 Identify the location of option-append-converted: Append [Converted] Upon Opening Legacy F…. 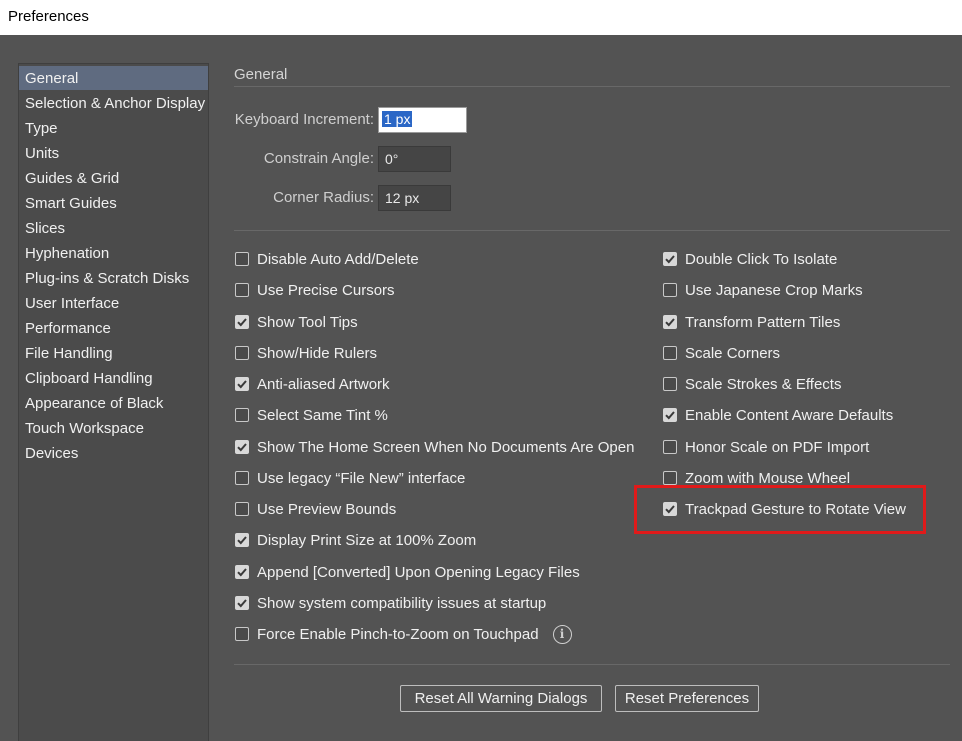
(407, 572).